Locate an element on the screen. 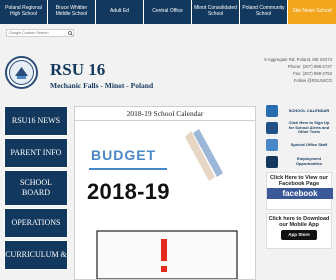 Image resolution: width=336 pixels, height=280 pixels. school-calendar-label: SCHOOL CALENDAR is located at coordinates (309, 110).